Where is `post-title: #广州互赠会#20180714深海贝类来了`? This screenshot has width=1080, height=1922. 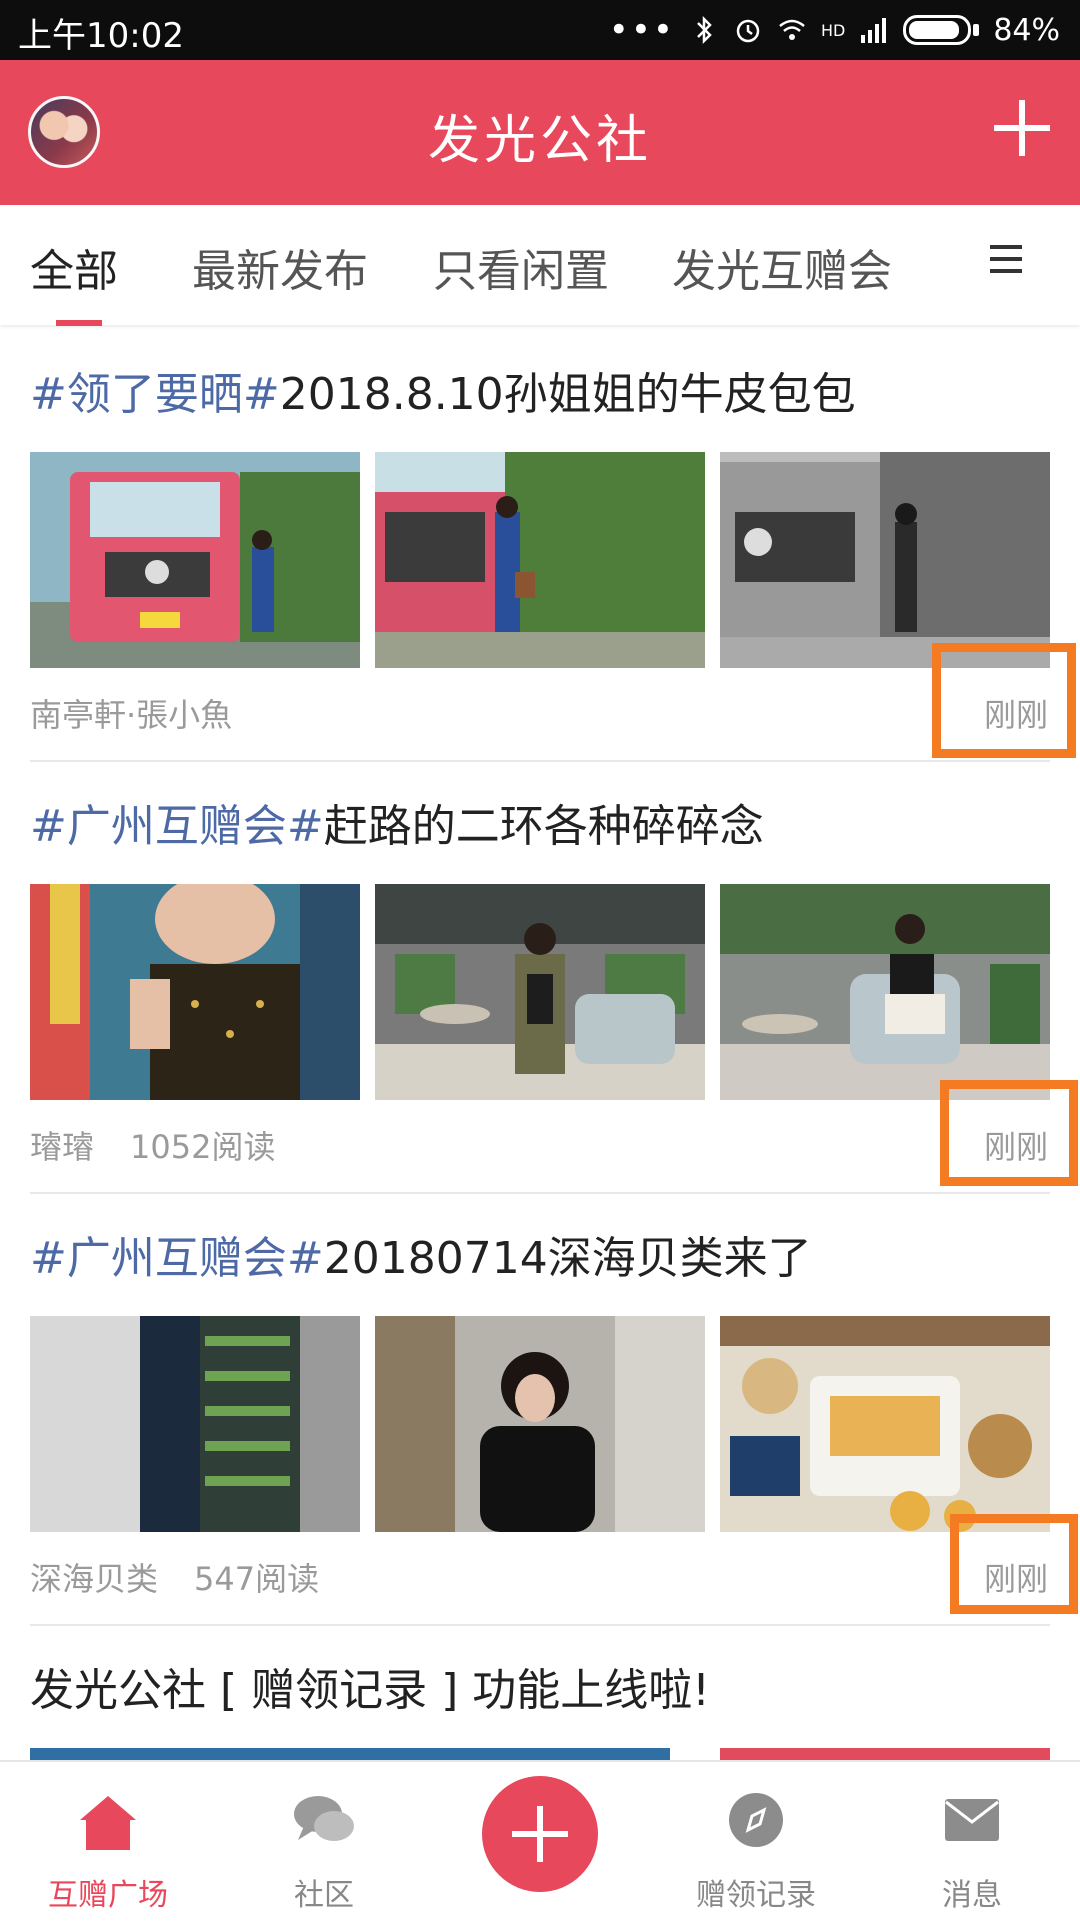
post-title: #广州互赠会#20180714深海贝类来了 is located at coordinates (421, 1254).